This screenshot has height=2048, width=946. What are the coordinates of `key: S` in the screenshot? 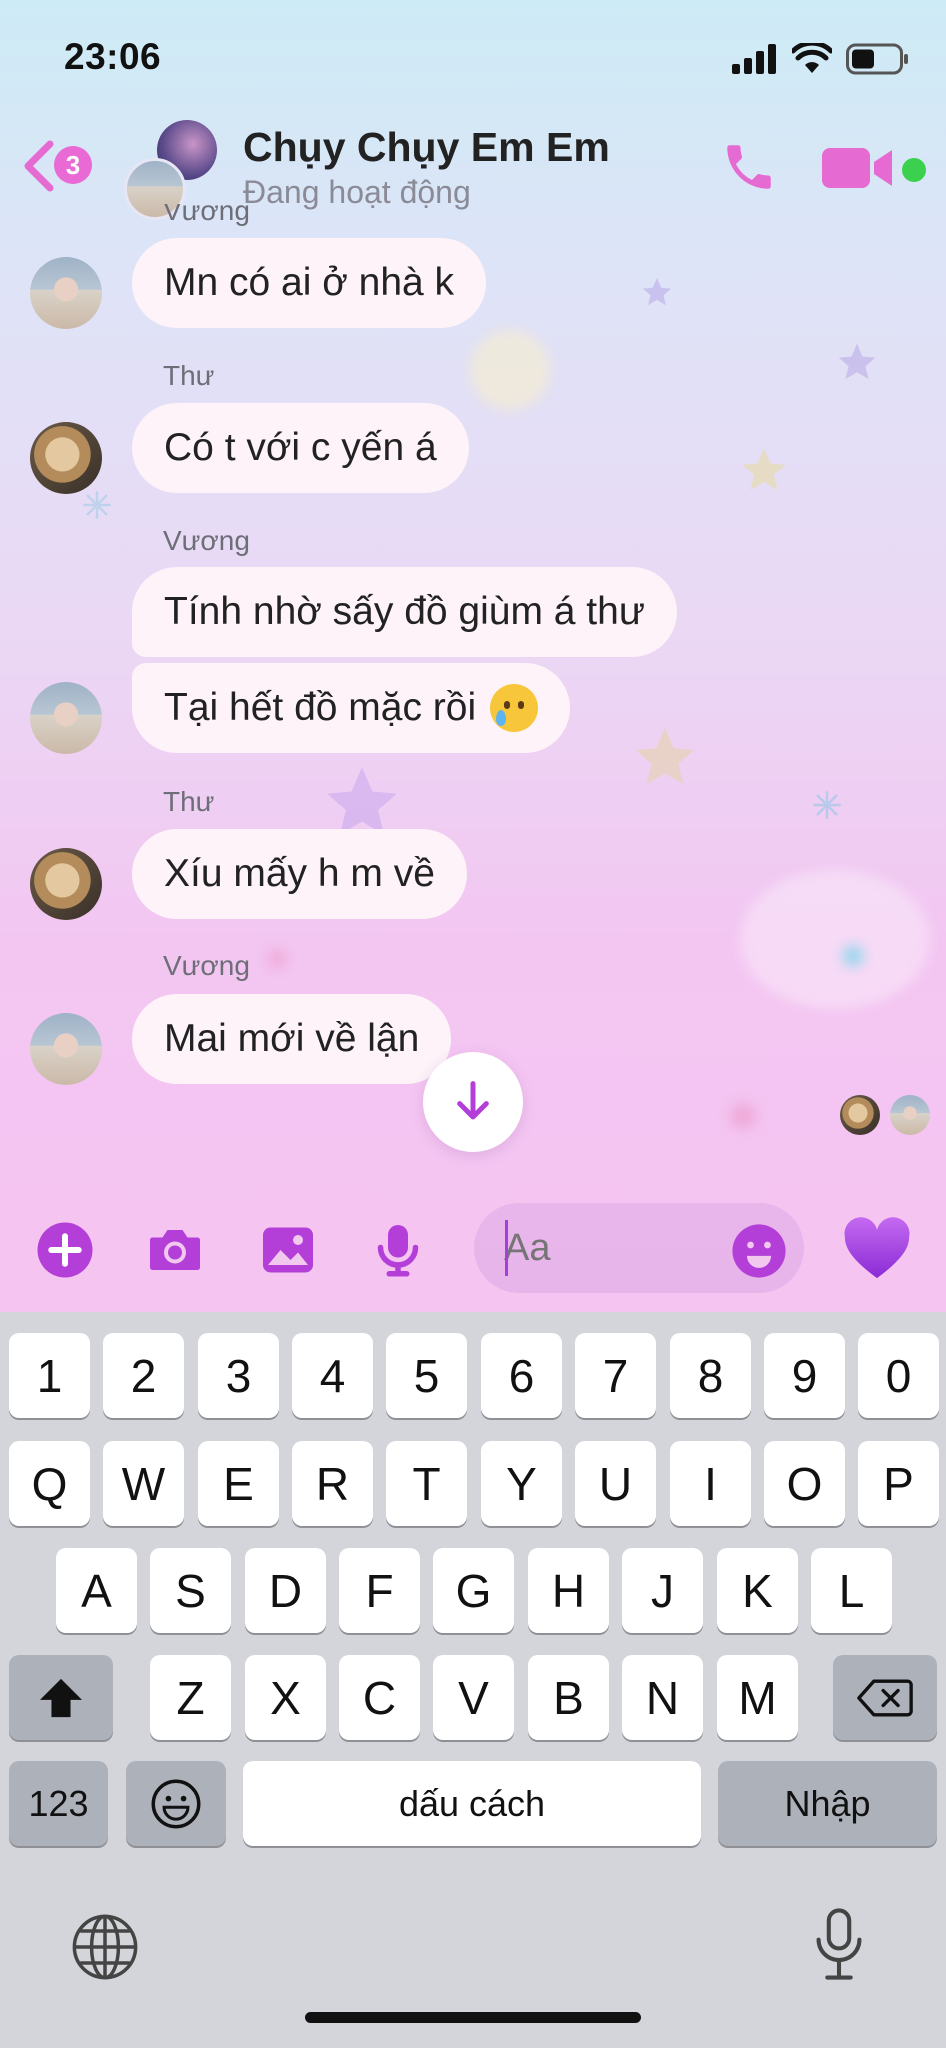 It's located at (190, 1590).